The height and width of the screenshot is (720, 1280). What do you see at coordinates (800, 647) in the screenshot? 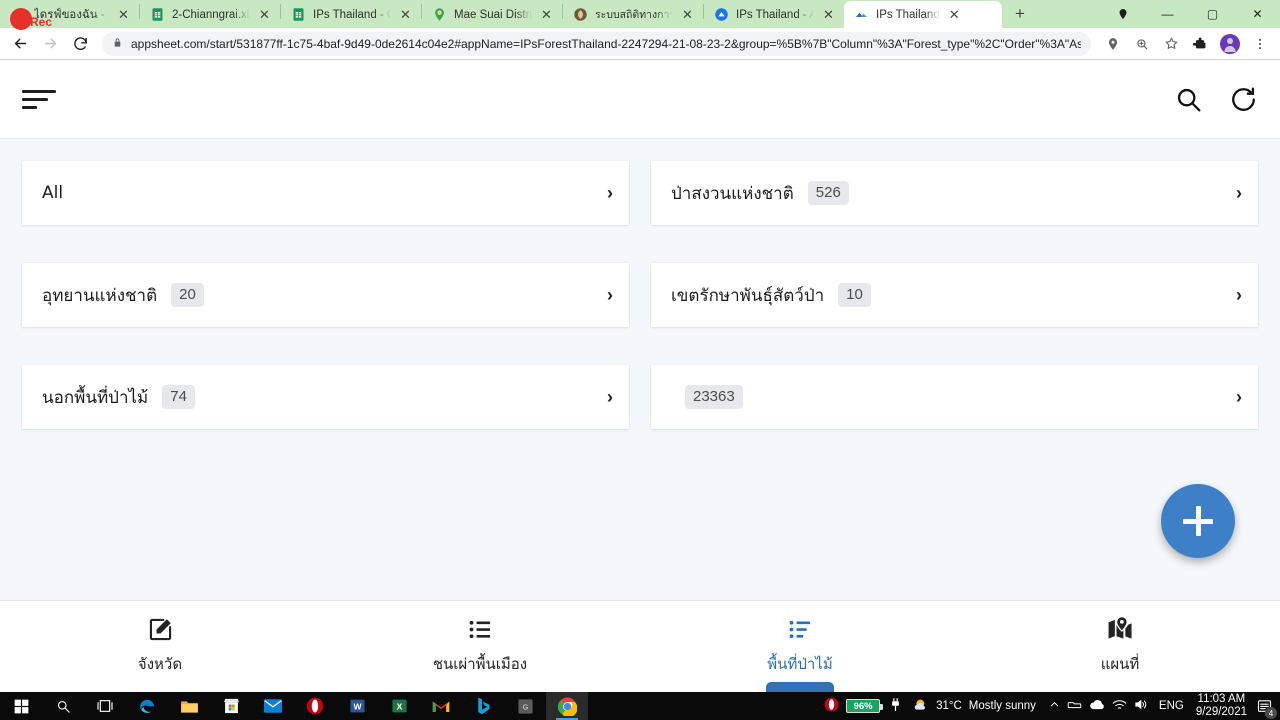
I see `nav-tab-forest-area: พื้นที่ป่าไม้` at bounding box center [800, 647].